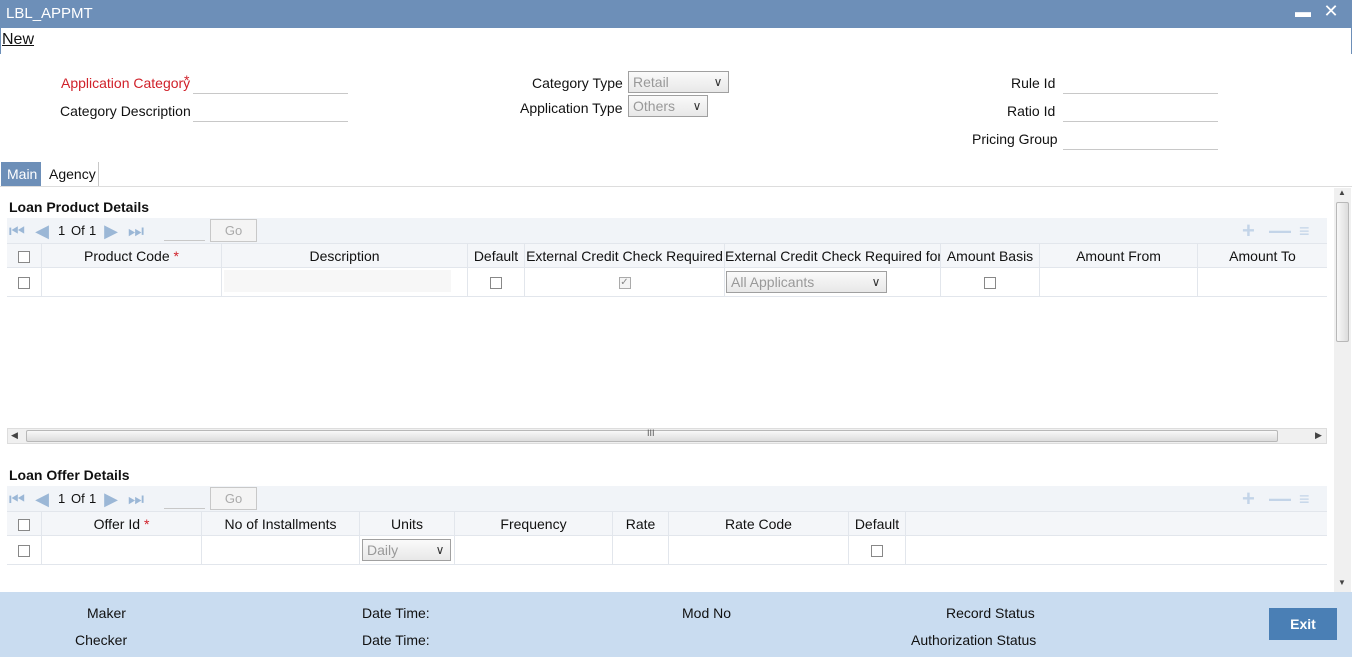 This screenshot has height=657, width=1352. What do you see at coordinates (1342, 192) in the screenshot?
I see `scroll-up-icon: ▲` at bounding box center [1342, 192].